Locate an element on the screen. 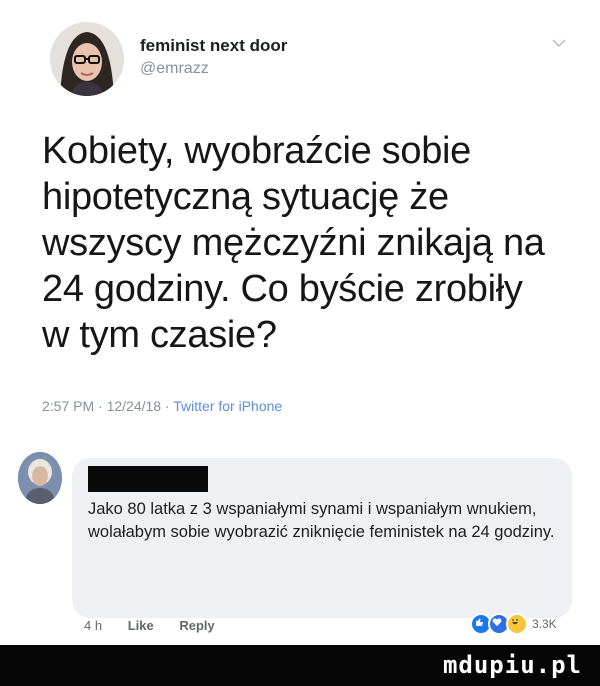  tweet-source: Twitter for iPhone is located at coordinates (227, 406).